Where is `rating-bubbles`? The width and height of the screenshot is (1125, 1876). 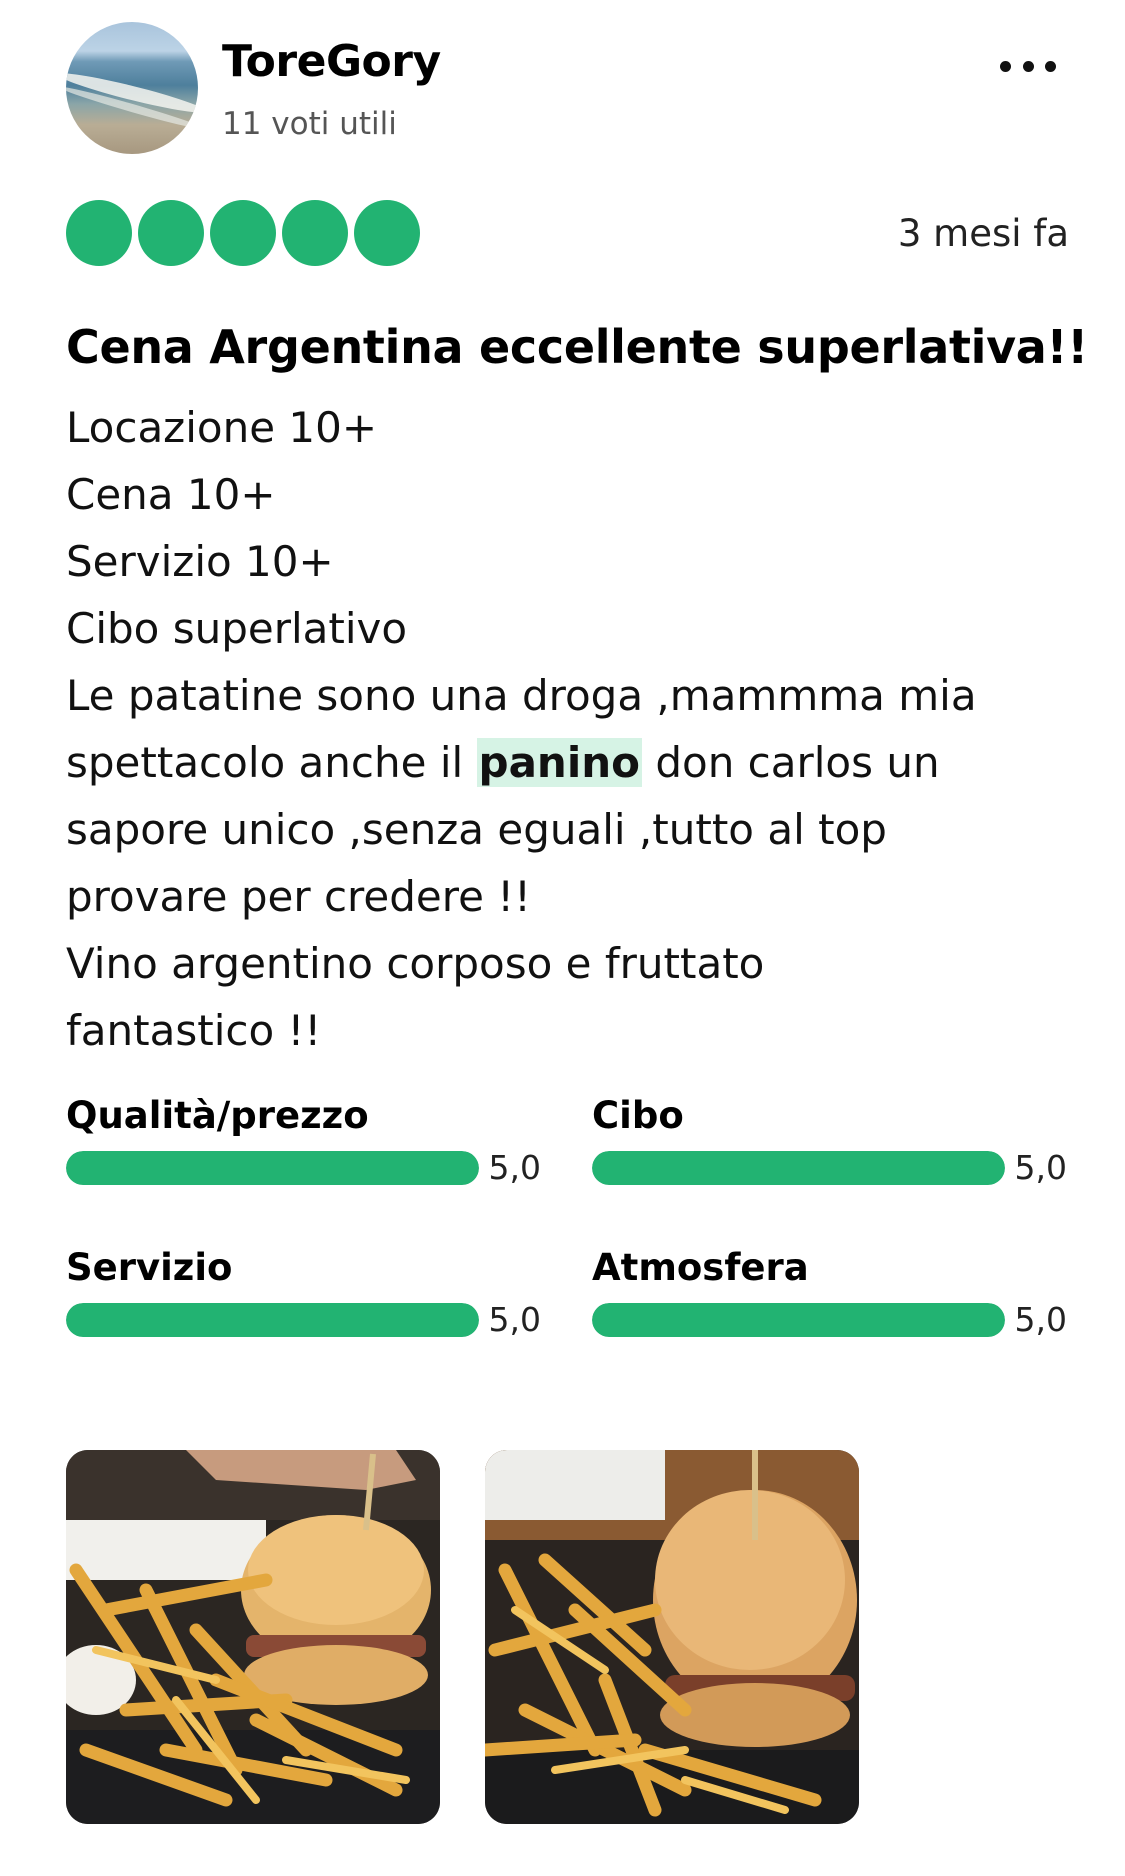 rating-bubbles is located at coordinates (243, 233).